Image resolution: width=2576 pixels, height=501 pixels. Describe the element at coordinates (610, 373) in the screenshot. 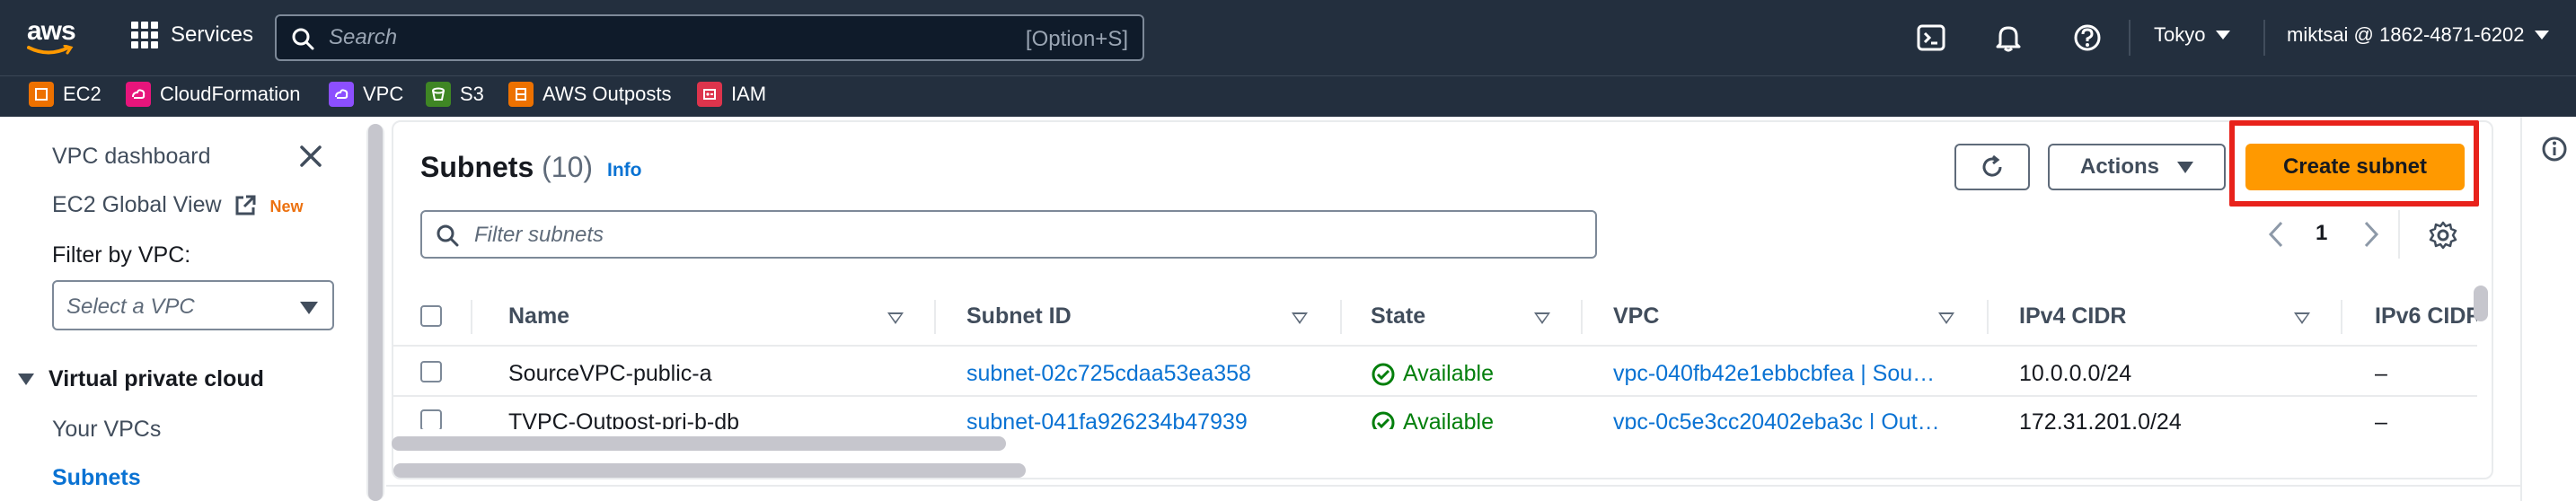

I see `subnet-name: SourceVPC-public-a` at that location.